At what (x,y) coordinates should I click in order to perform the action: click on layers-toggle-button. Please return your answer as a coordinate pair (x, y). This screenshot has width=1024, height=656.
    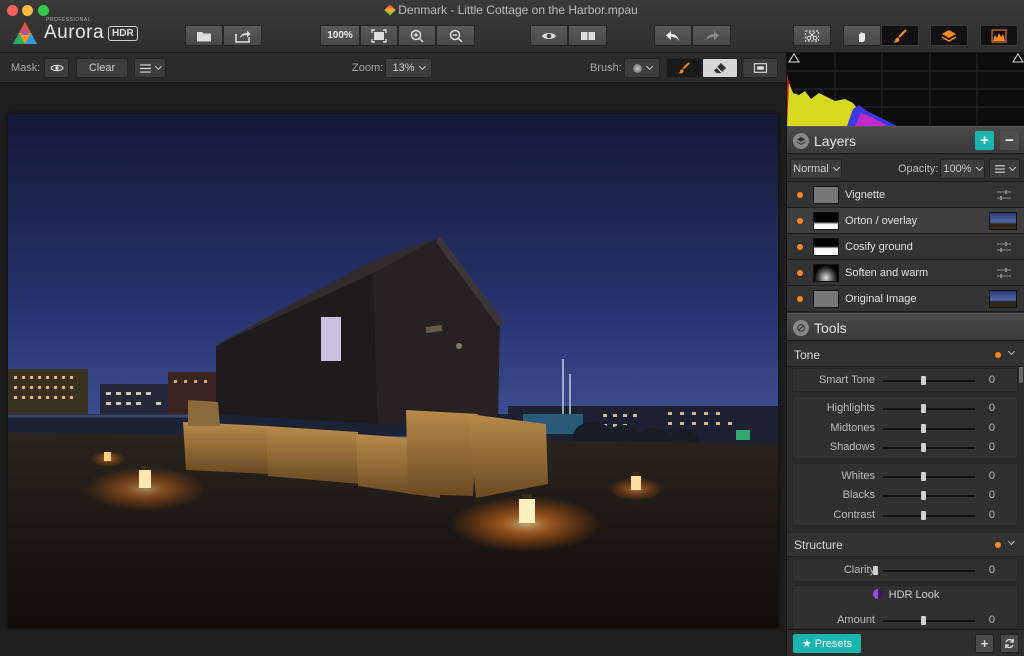
    Looking at the image, I should click on (949, 35).